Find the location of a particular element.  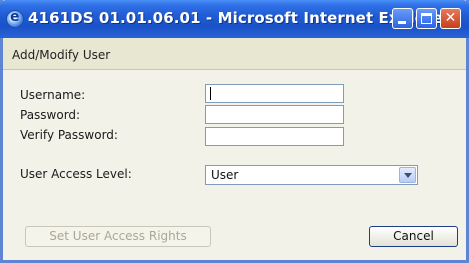

text-caret is located at coordinates (210, 93).